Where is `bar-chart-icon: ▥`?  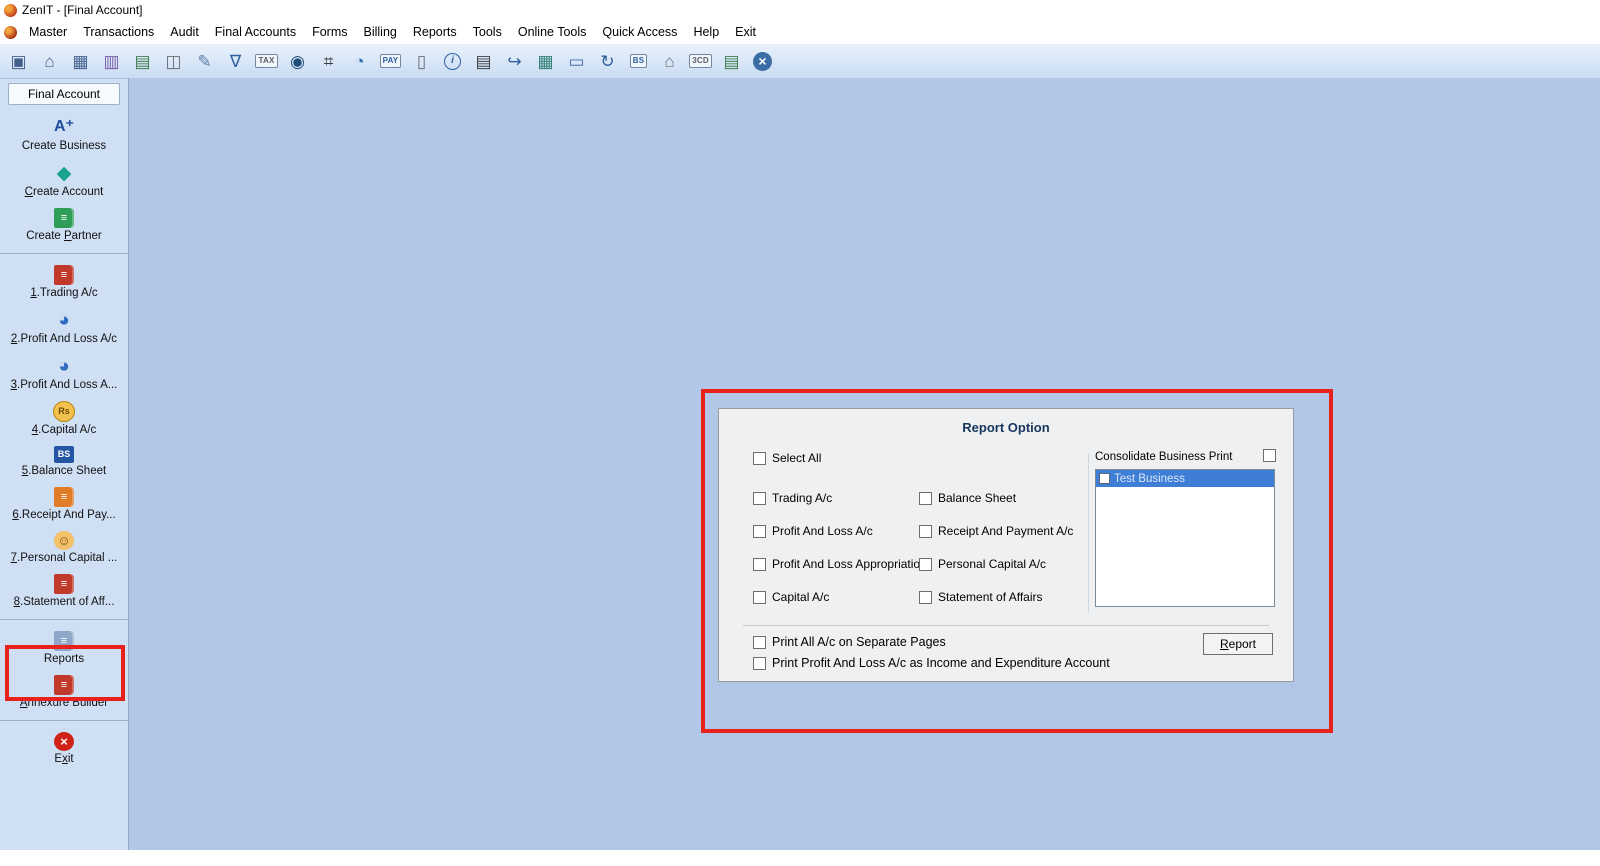
bar-chart-icon: ▥ is located at coordinates (111, 61).